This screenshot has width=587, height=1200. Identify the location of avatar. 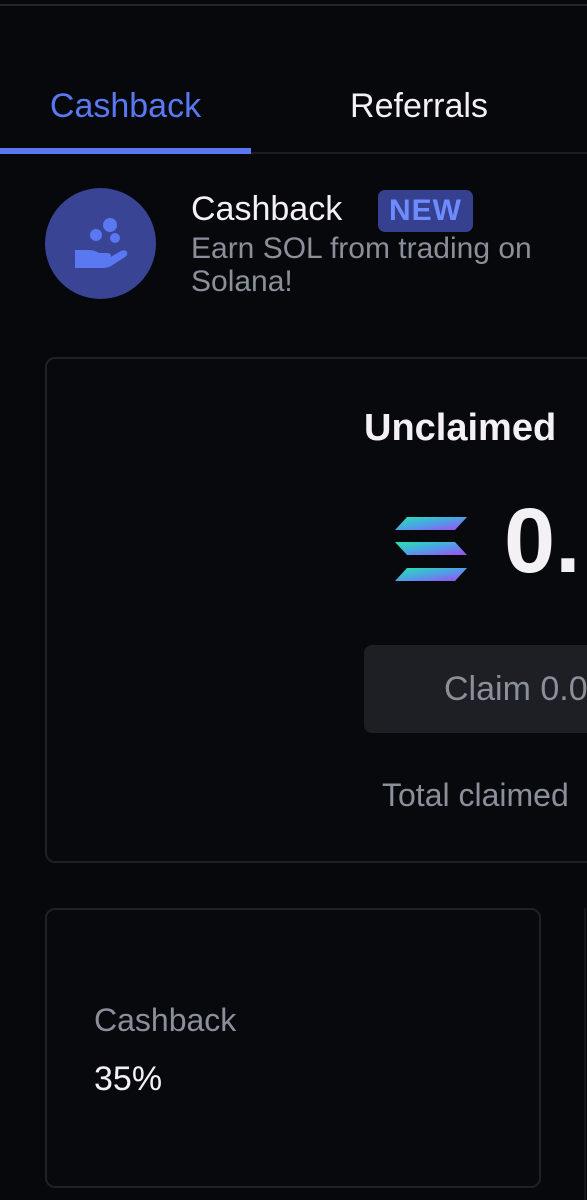
(100, 243).